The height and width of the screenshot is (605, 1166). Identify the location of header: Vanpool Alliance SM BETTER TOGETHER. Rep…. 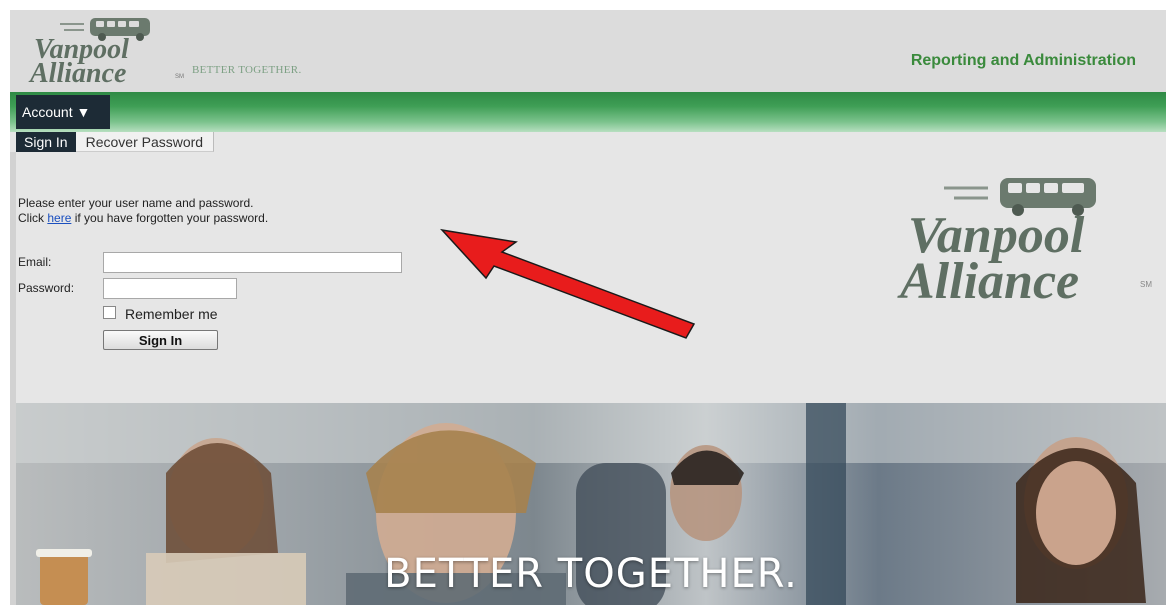
(588, 51).